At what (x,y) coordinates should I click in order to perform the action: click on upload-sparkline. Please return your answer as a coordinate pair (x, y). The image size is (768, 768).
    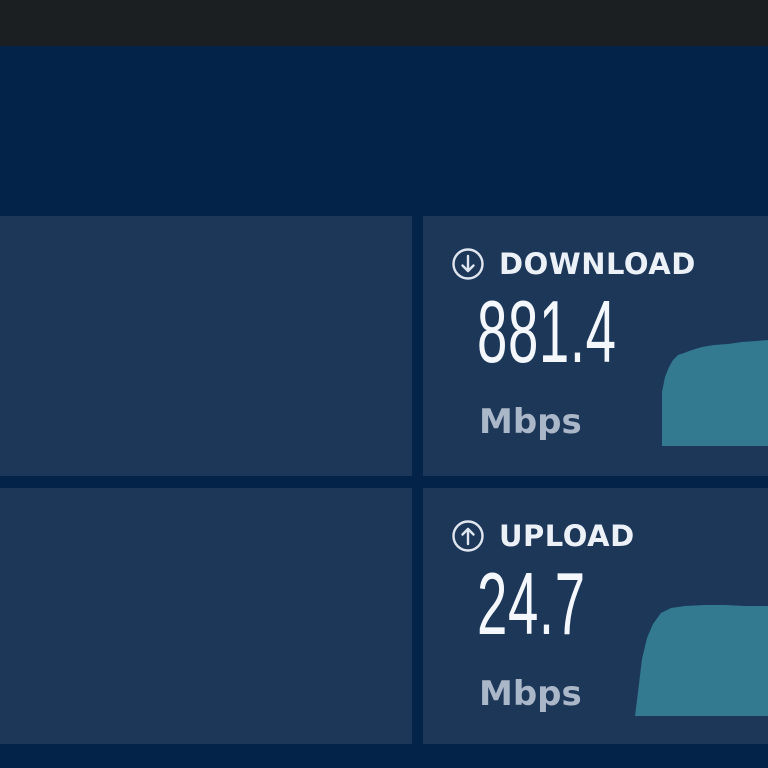
    Looking at the image, I should click on (701, 660).